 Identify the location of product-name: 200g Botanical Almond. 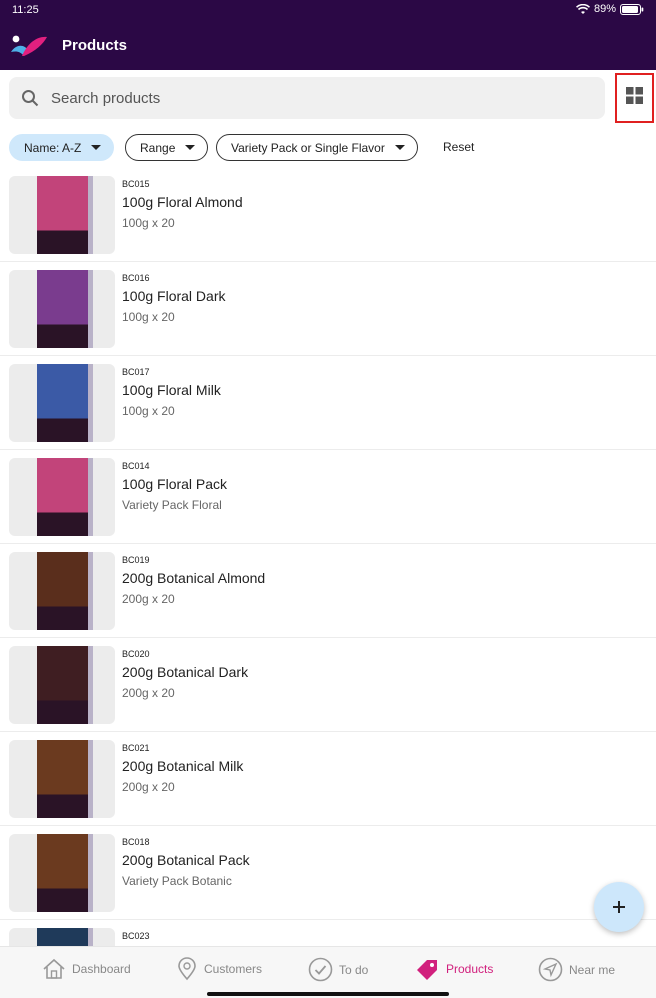
(194, 578).